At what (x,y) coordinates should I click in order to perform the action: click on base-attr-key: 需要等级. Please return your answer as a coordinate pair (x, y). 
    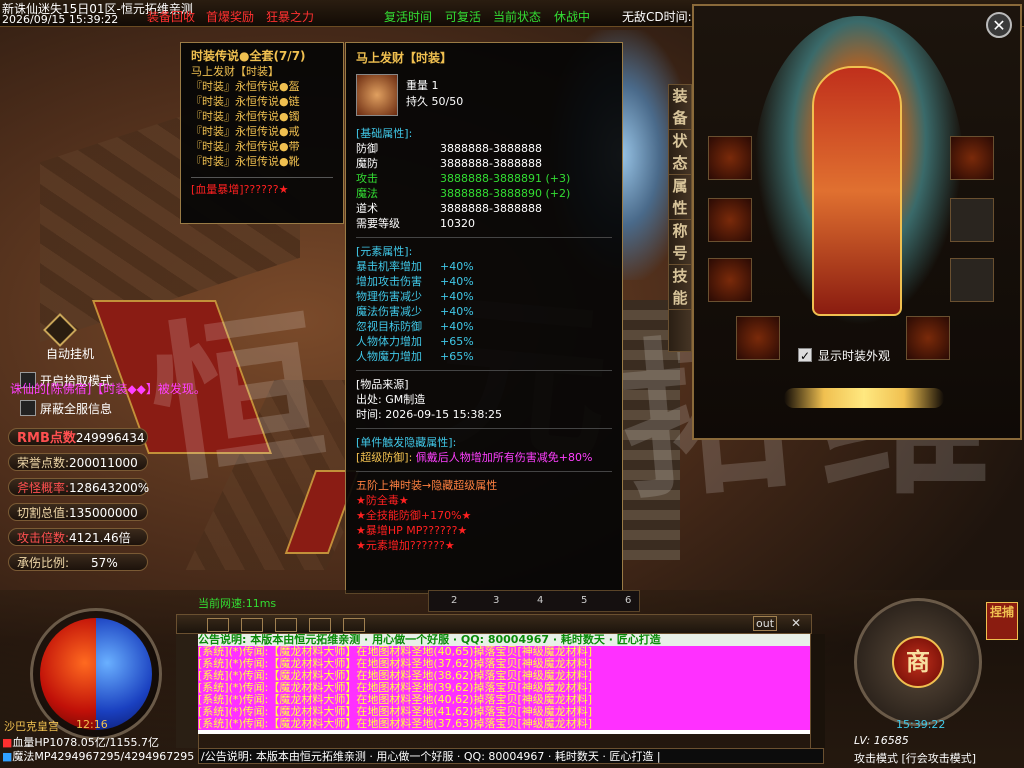
    Looking at the image, I should click on (378, 223).